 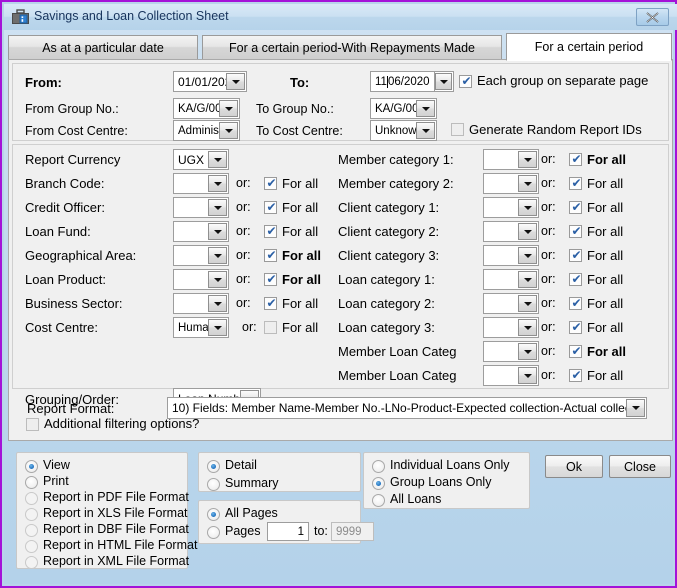 I want to click on to-date-dropdown, so click(x=444, y=81).